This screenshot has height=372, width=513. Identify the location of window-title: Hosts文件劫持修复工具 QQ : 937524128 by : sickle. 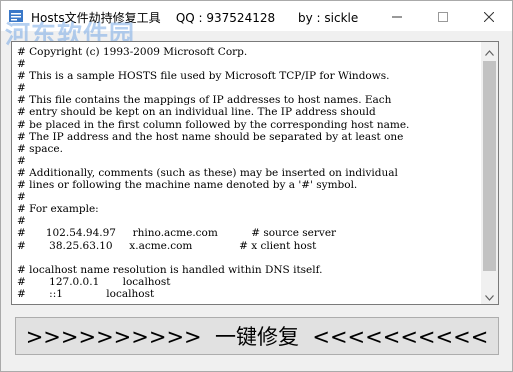
(195, 18).